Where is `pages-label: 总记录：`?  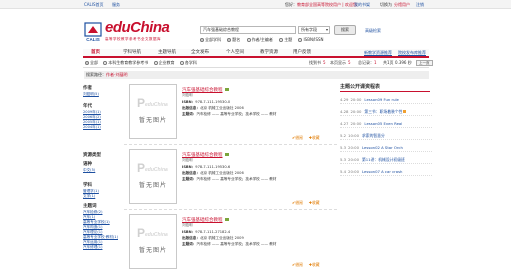
pages-label: 总记录： is located at coordinates (366, 62).